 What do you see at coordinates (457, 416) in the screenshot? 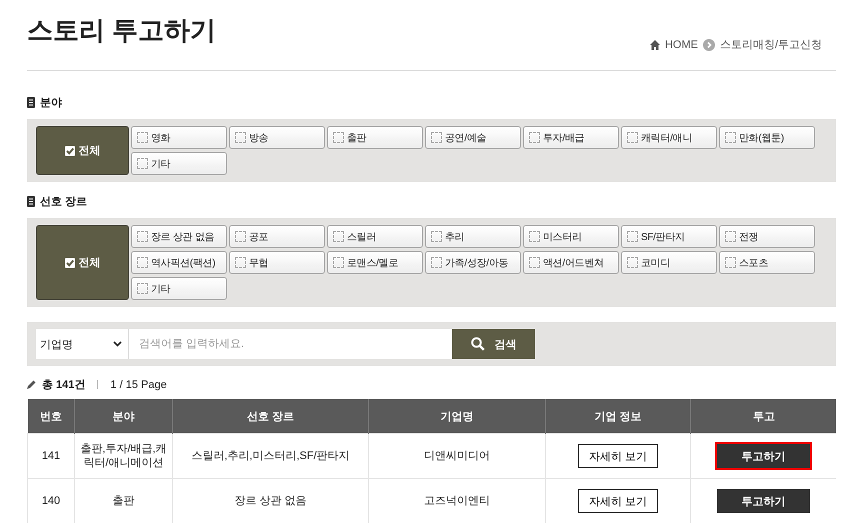
I see `column-header: 기업명` at bounding box center [457, 416].